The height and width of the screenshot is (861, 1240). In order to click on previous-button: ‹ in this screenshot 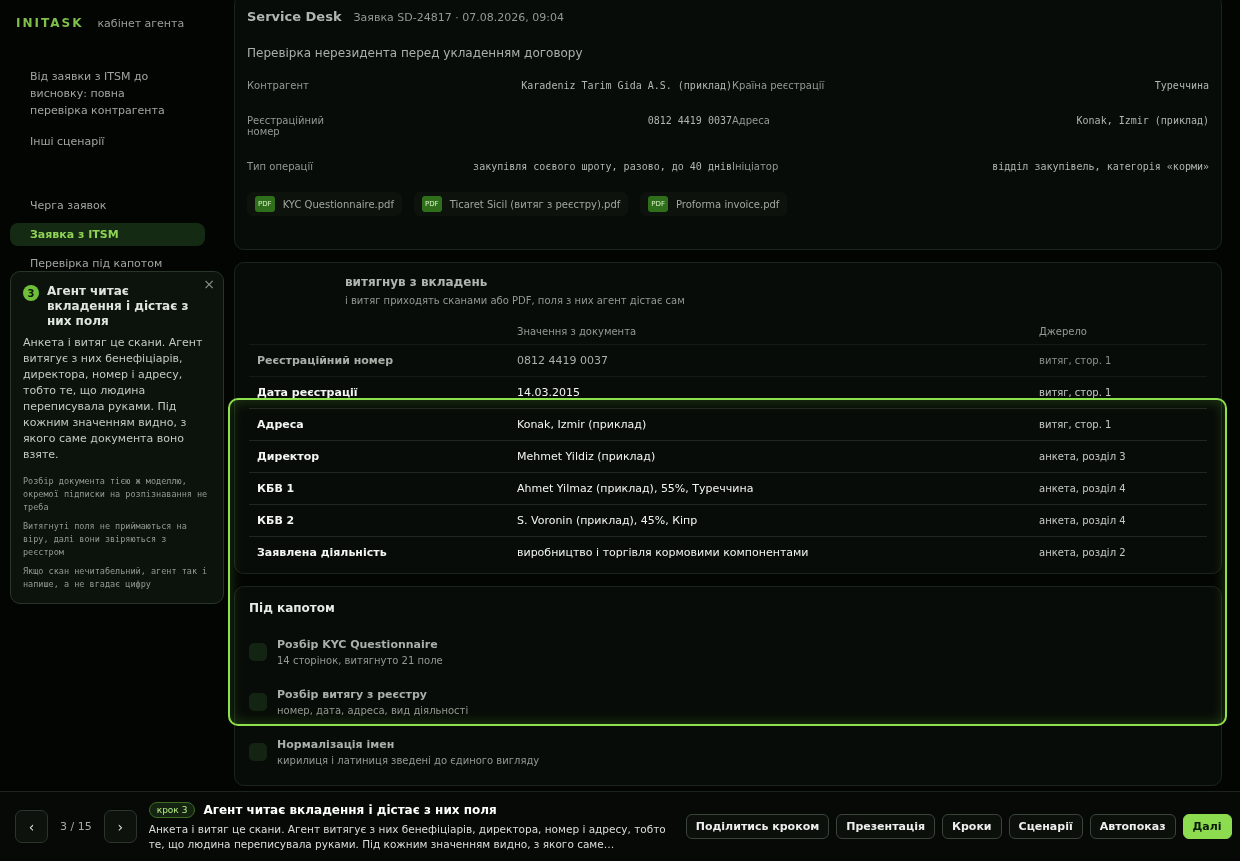, I will do `click(31, 826)`.